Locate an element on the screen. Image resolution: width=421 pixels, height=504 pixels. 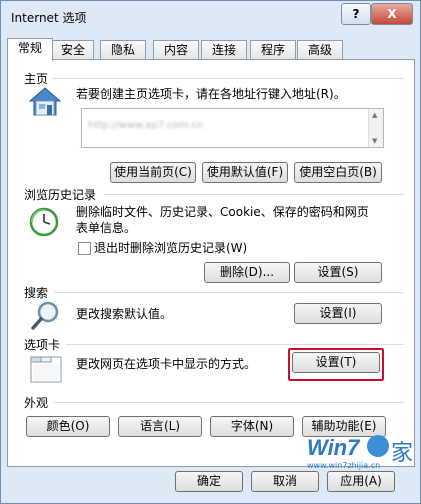
homepage-divider is located at coordinates (228, 78).